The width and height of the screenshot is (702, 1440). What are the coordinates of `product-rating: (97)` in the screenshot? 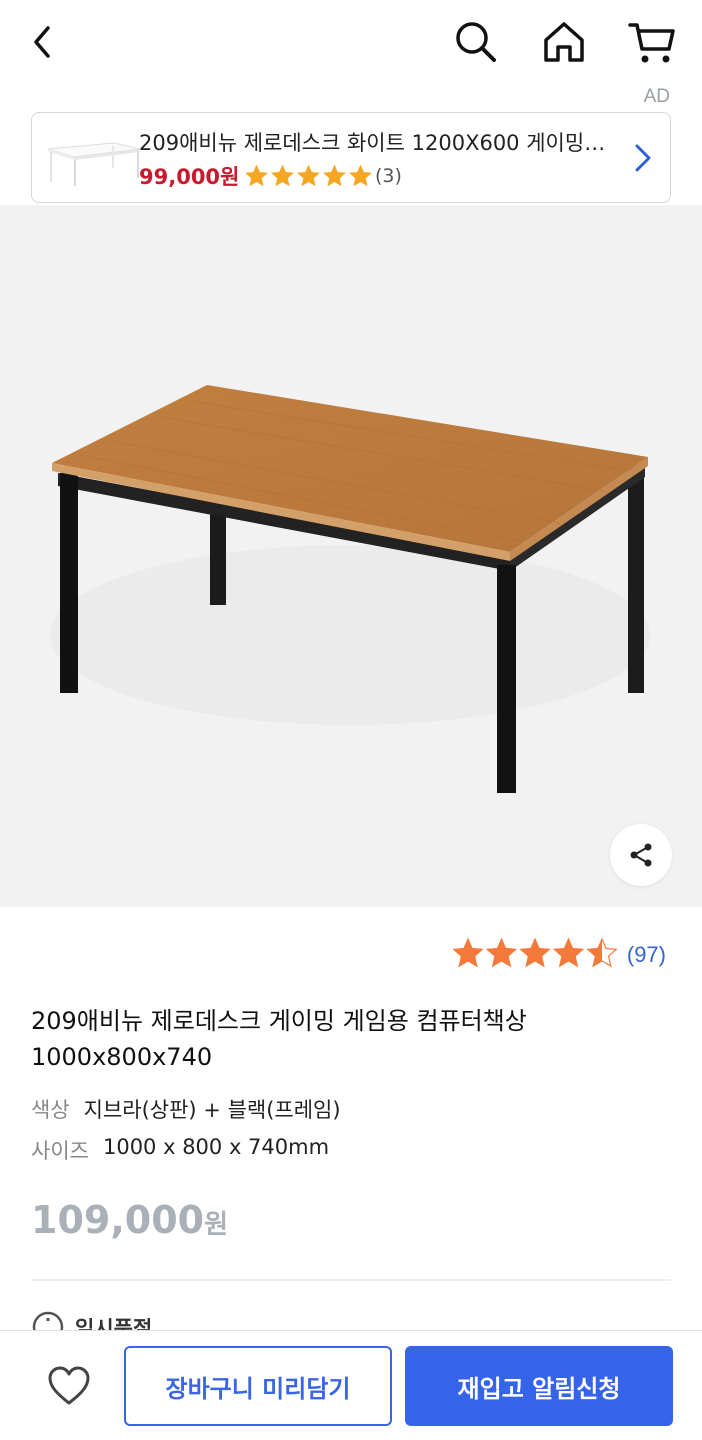 It's located at (559, 955).